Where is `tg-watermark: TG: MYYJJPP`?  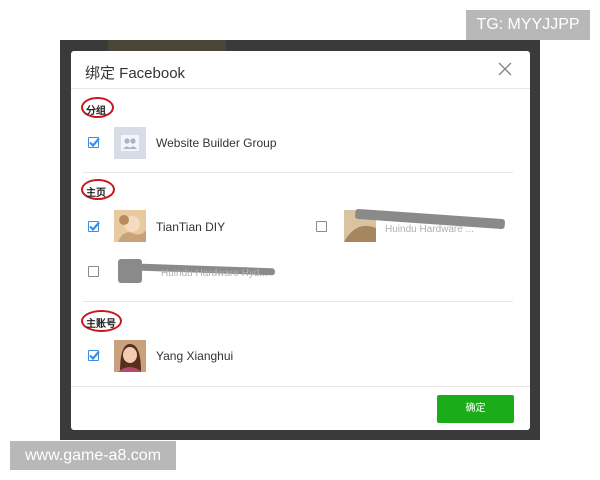
tg-watermark: TG: MYYJJPP is located at coordinates (528, 25).